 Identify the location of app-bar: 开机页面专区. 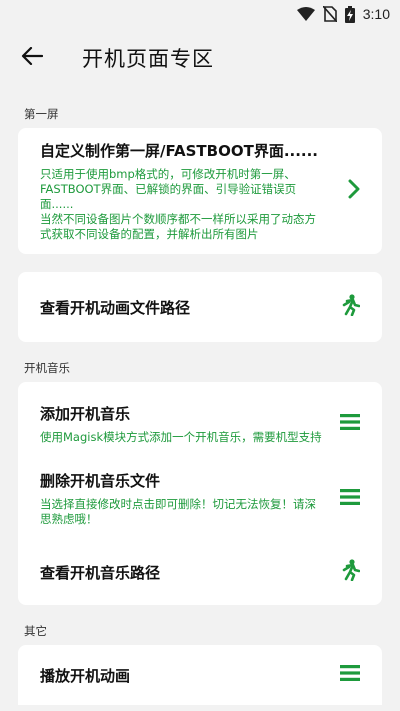
(200, 58).